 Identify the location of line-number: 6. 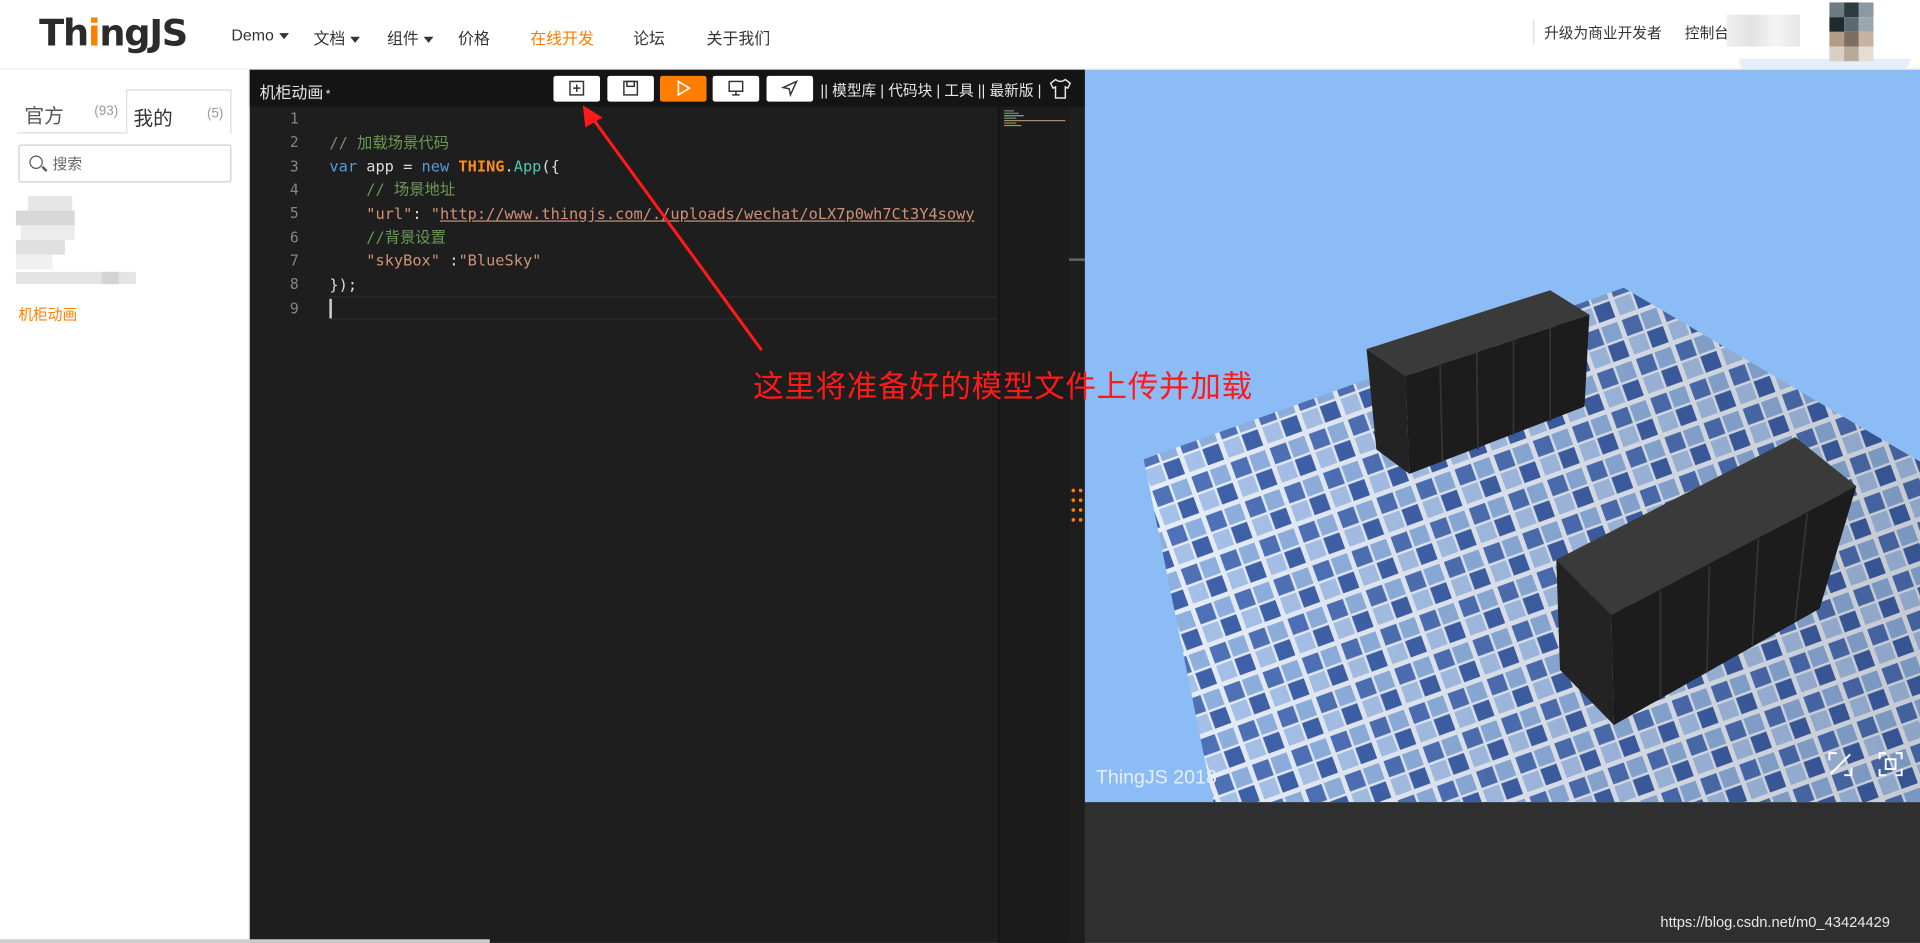
(294, 238).